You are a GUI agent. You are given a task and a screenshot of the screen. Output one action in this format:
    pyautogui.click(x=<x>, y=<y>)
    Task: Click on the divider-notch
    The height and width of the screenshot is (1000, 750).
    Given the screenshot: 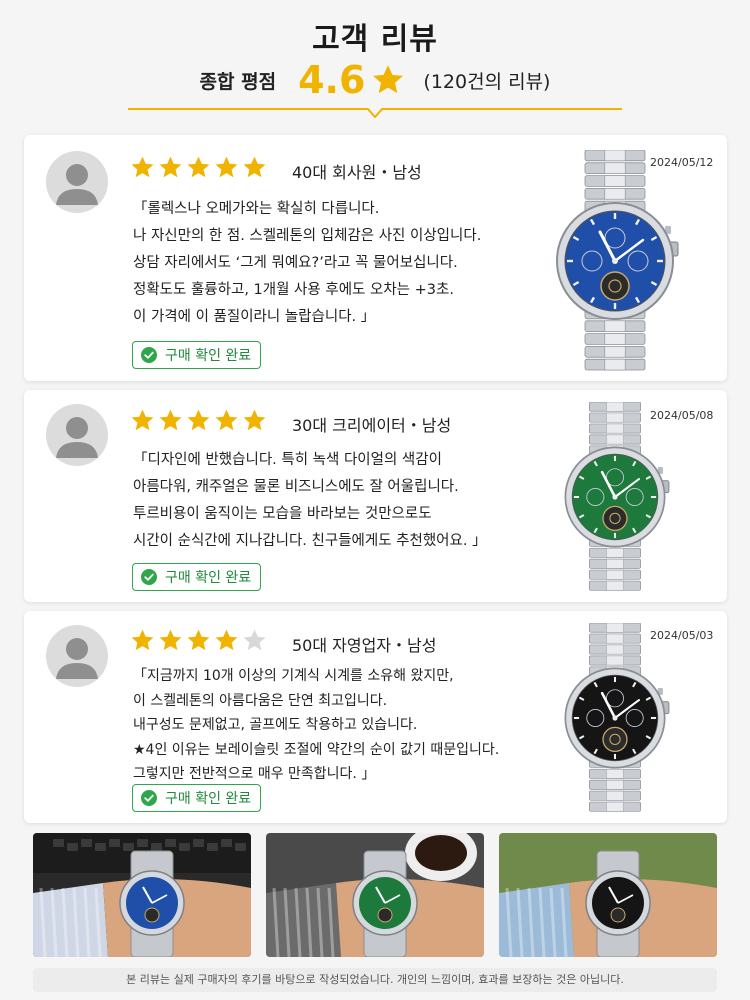 What is the action you would take?
    pyautogui.click(x=375, y=113)
    